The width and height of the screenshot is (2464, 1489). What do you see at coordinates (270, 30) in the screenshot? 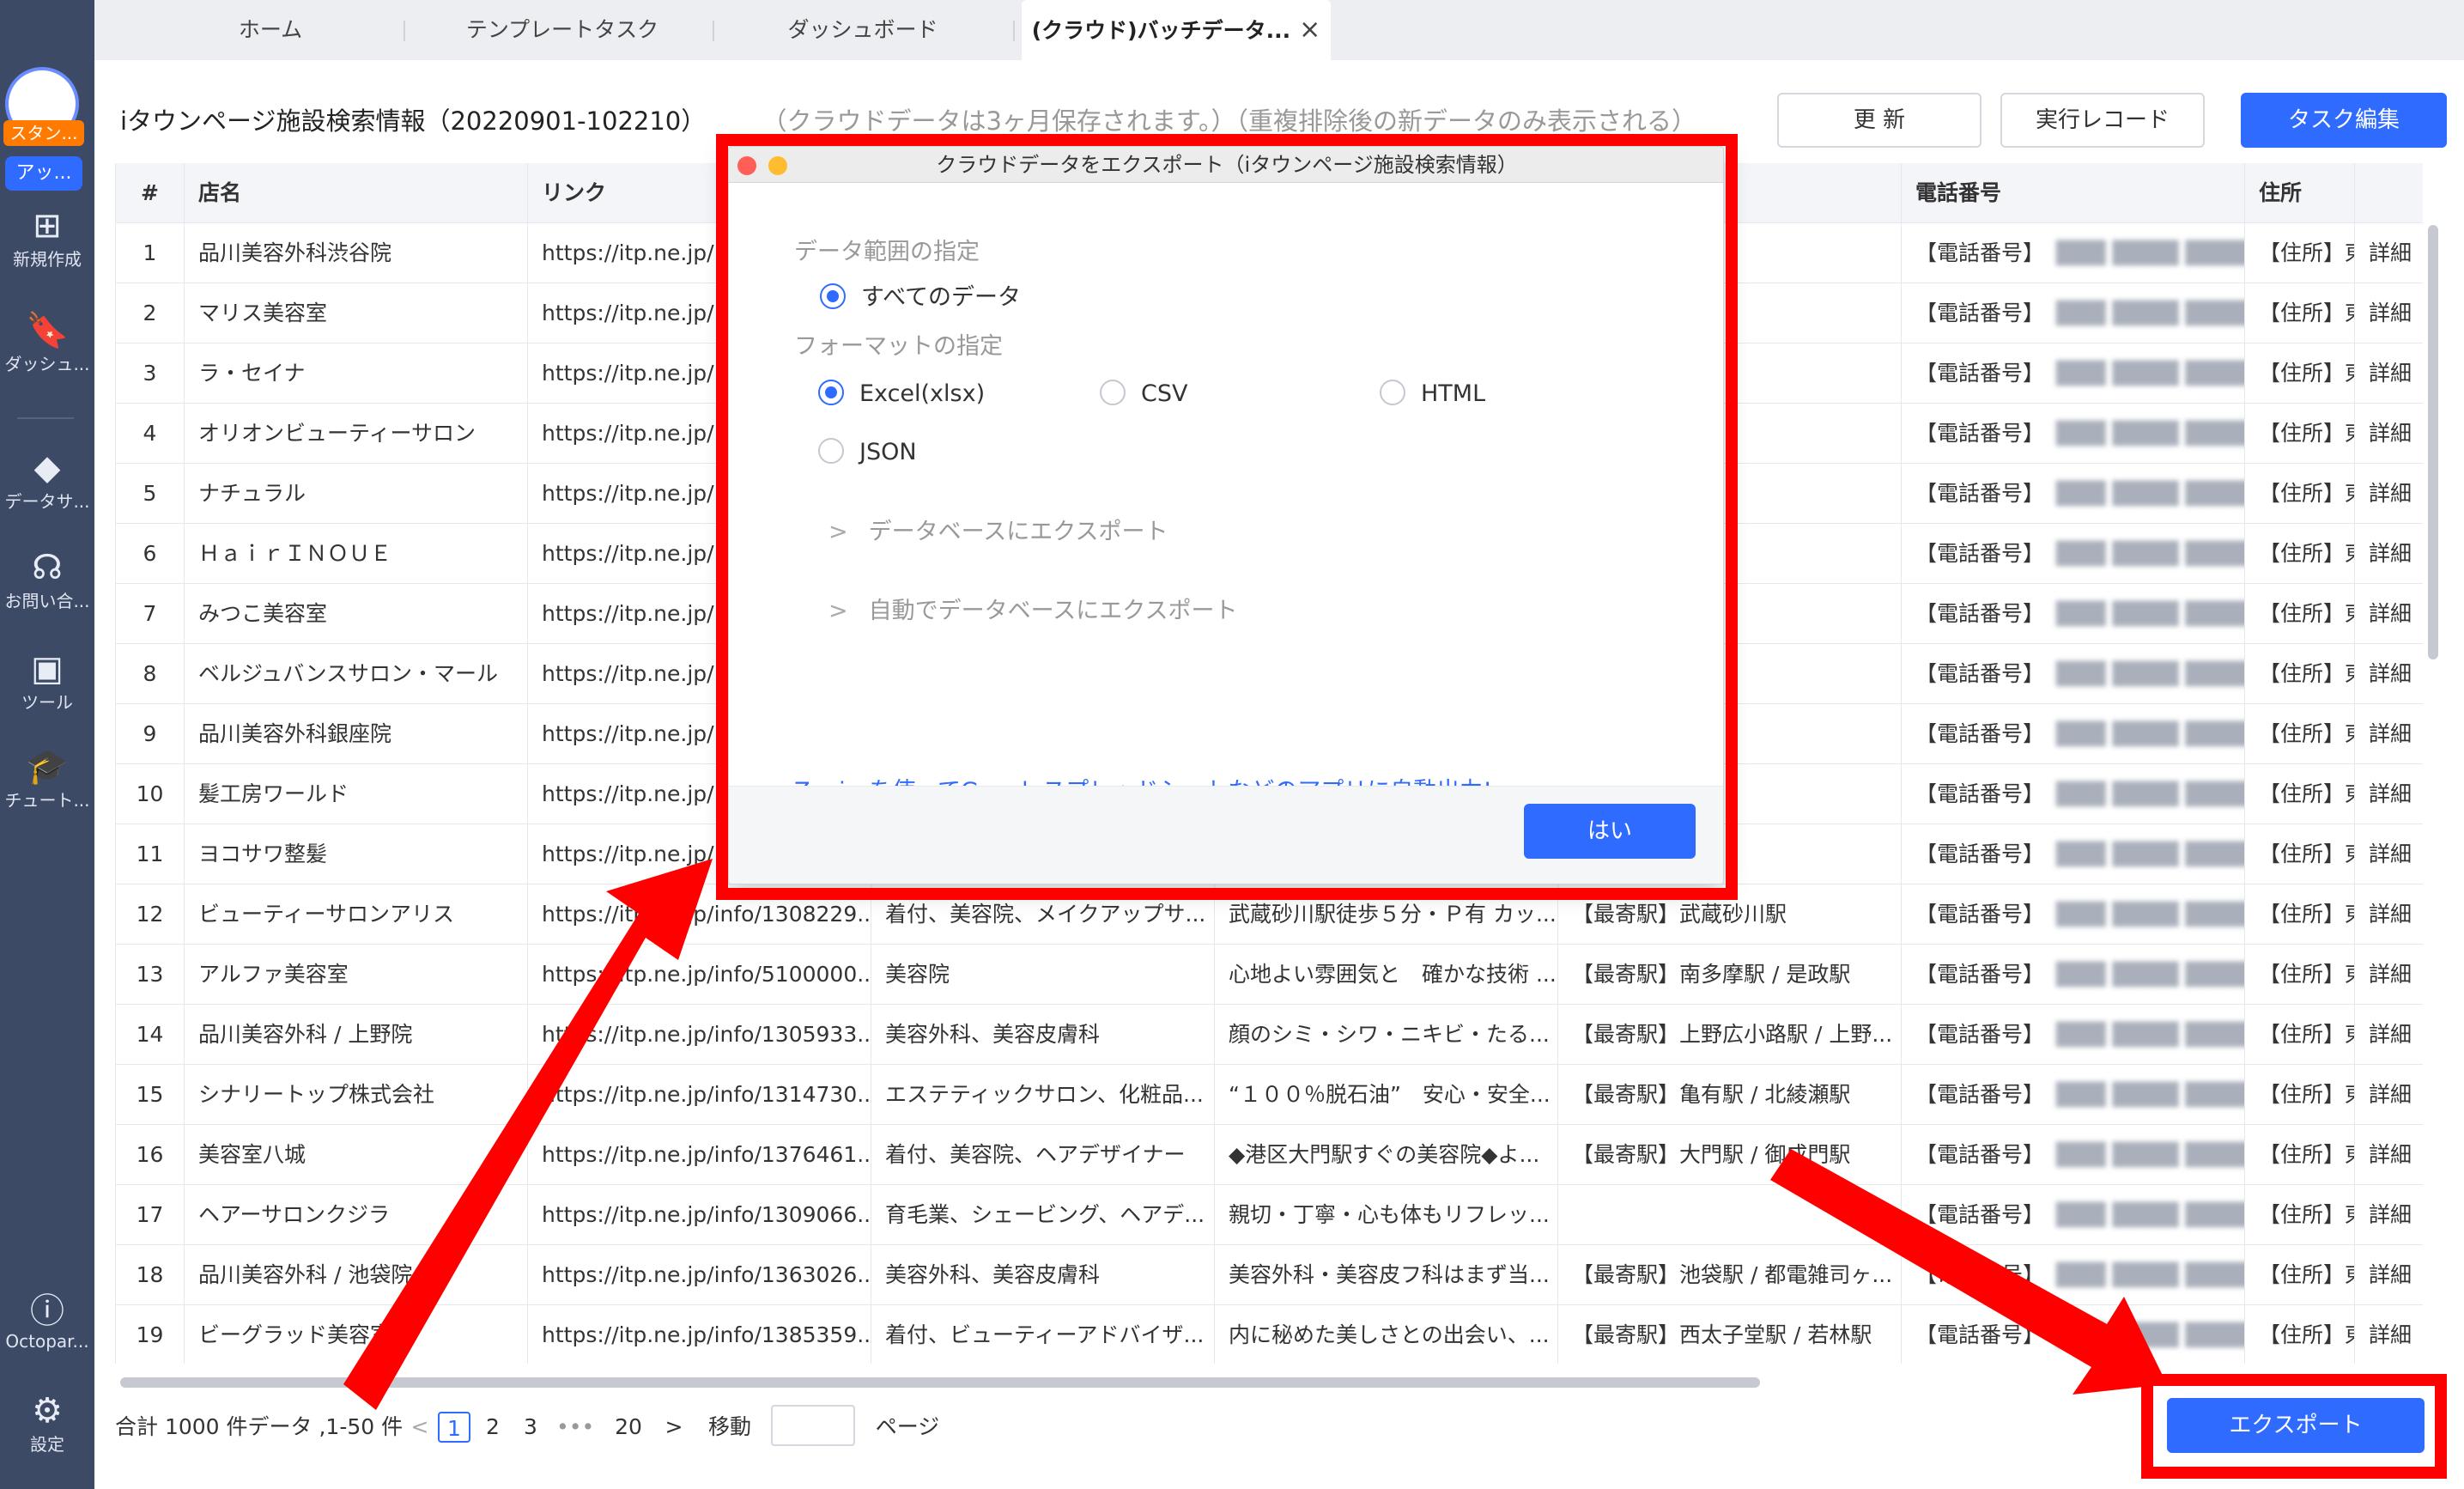
I see `tab-home: ホーム` at bounding box center [270, 30].